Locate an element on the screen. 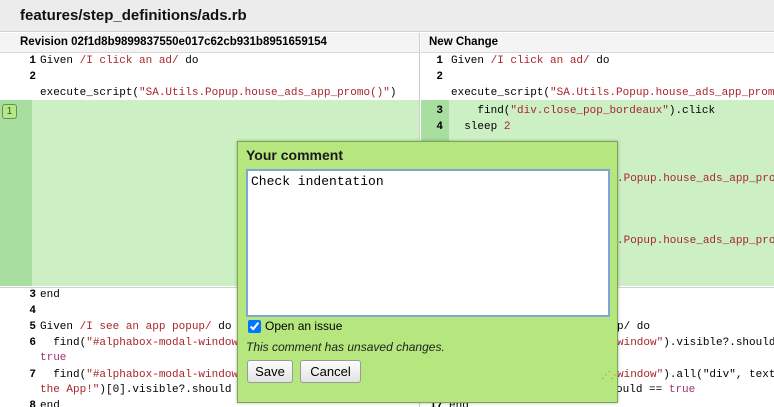 The width and height of the screenshot is (774, 407). code-line: sleep 2 is located at coordinates (480, 127).